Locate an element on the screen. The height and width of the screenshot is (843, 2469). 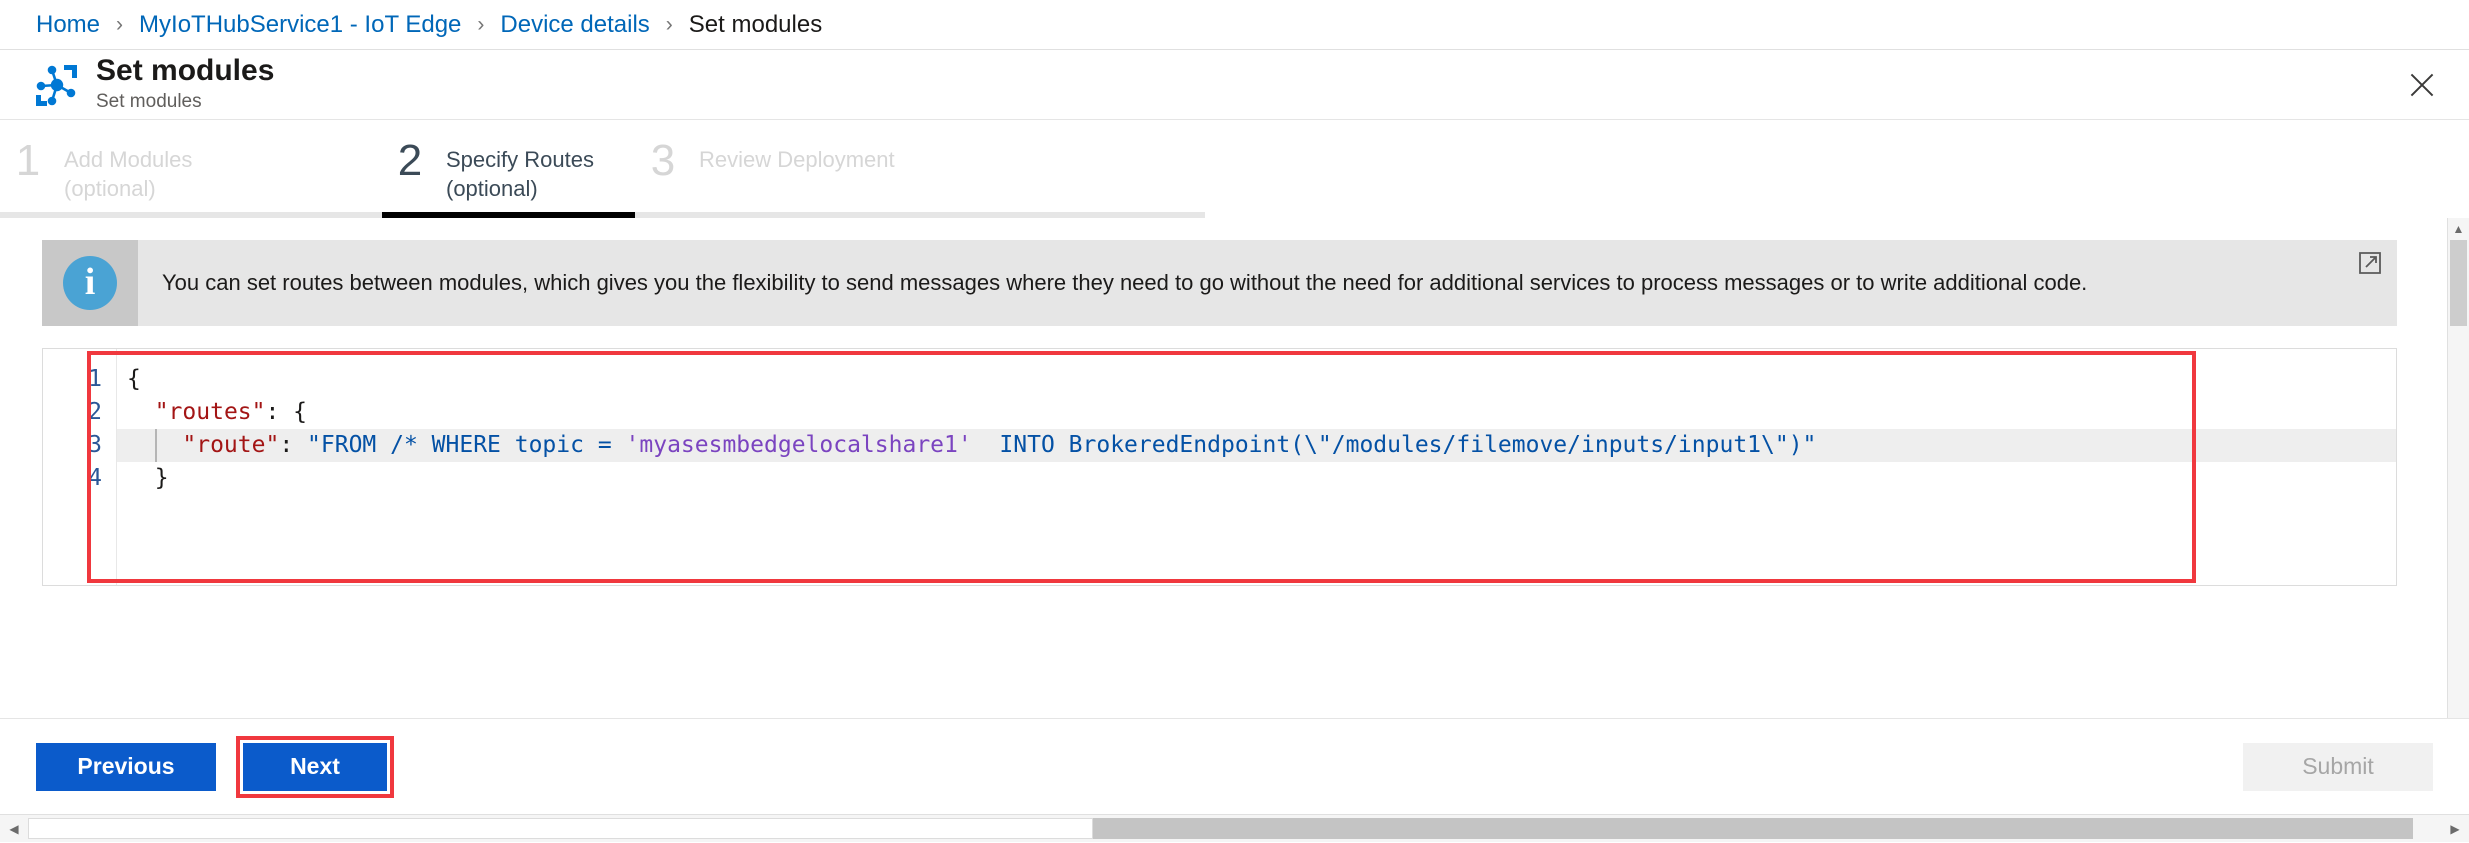
code-token-punct: { is located at coordinates (134, 379).